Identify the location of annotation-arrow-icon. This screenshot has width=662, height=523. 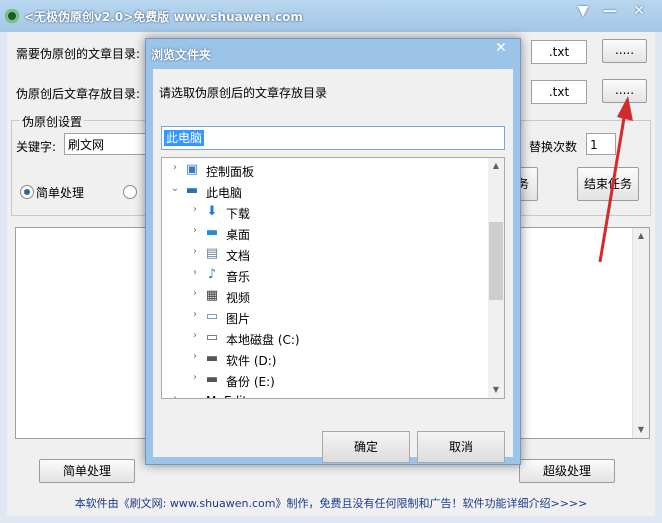
(615, 179).